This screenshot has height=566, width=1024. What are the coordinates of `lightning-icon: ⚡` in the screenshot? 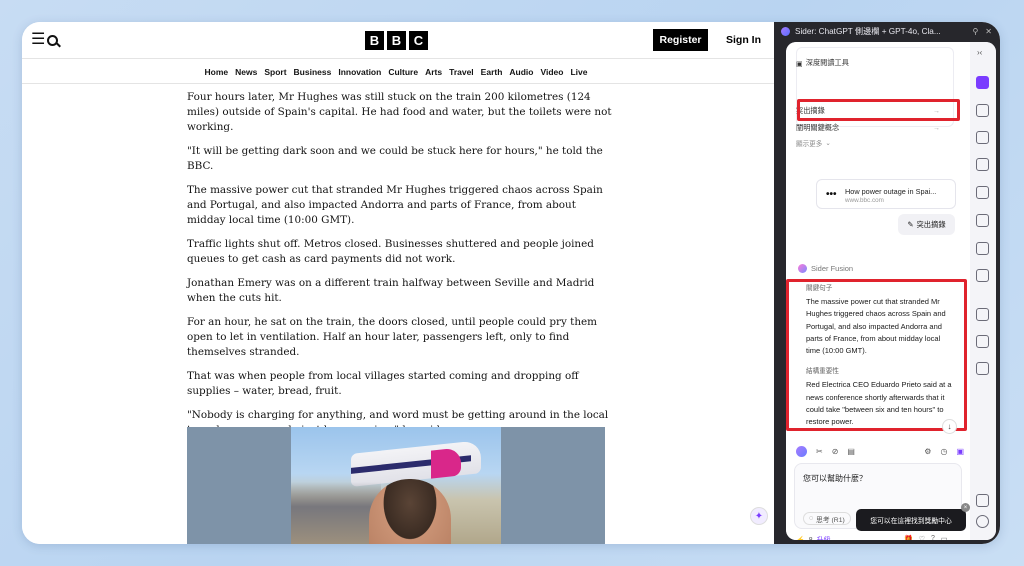 It's located at (800, 538).